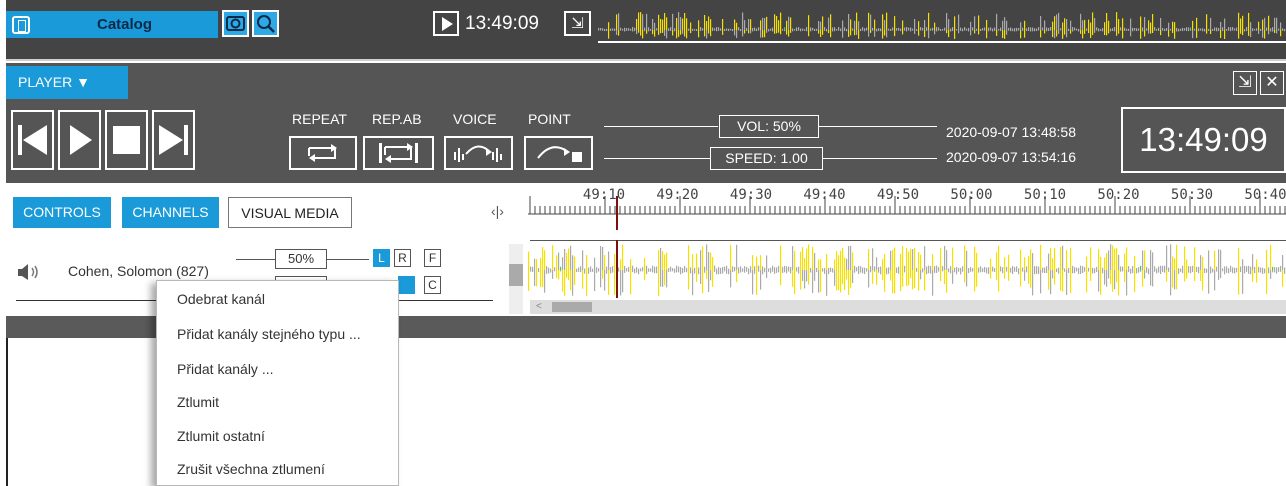 The width and height of the screenshot is (1286, 486). Describe the element at coordinates (908, 307) in the screenshot. I see `timeline-horizontal-scrollbar: <` at that location.